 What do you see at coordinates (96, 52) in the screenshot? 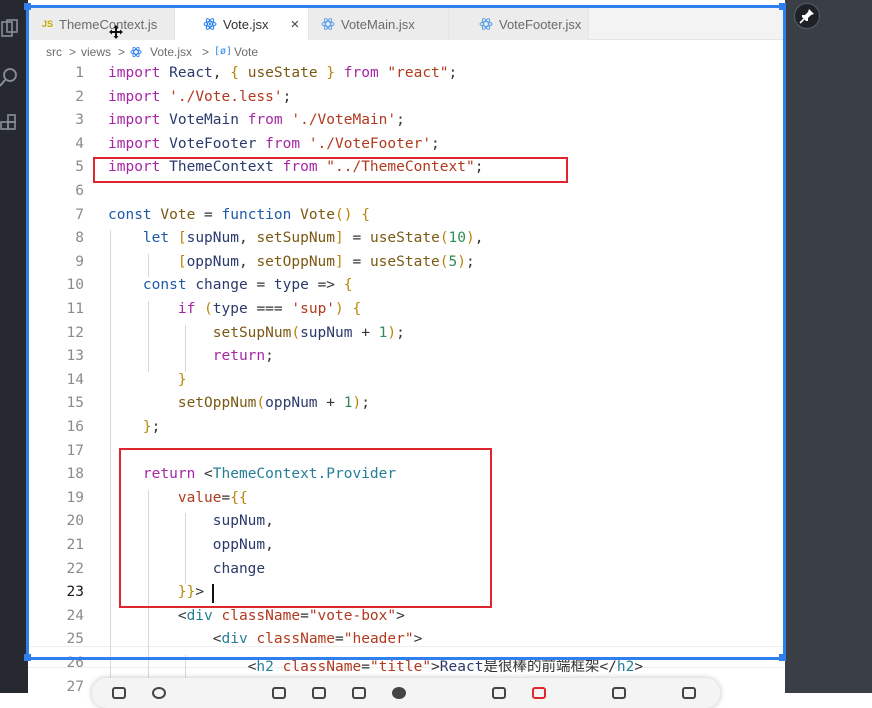
I see `breadcrumb-item: views` at bounding box center [96, 52].